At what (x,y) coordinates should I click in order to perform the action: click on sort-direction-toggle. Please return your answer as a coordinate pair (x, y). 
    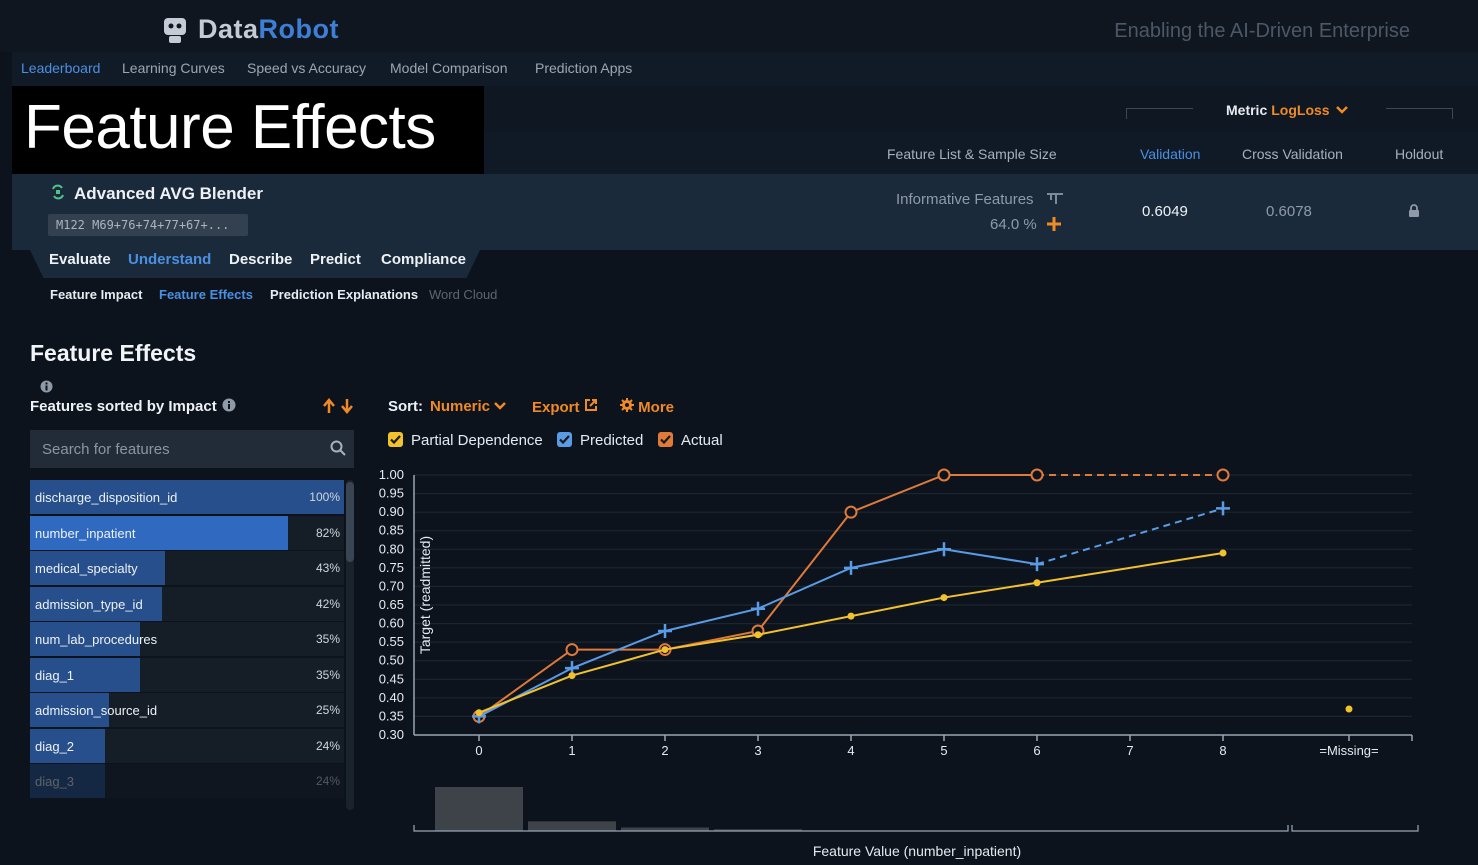
    Looking at the image, I should click on (338, 408).